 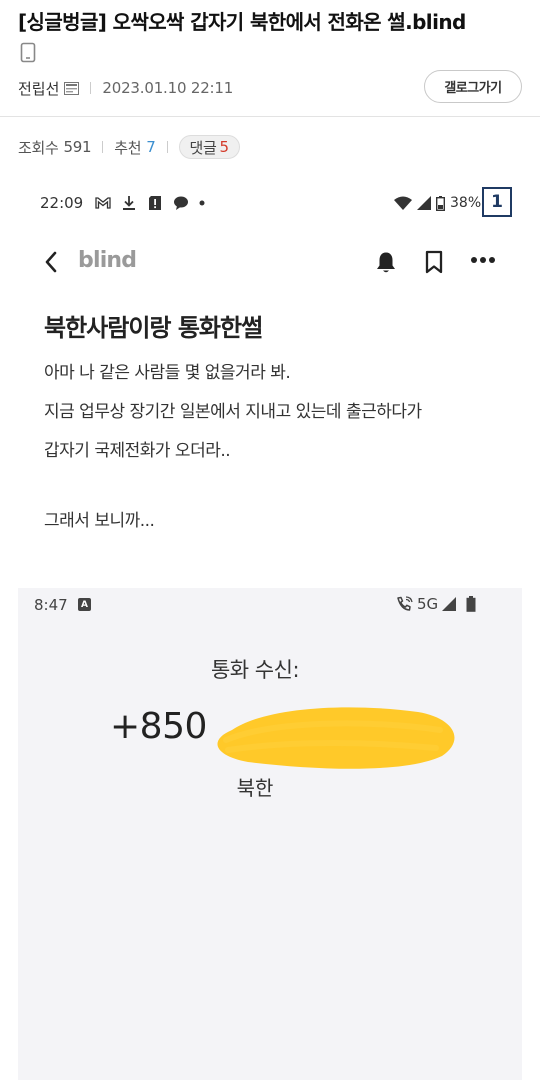 What do you see at coordinates (434, 262) in the screenshot?
I see `bookmark-icon` at bounding box center [434, 262].